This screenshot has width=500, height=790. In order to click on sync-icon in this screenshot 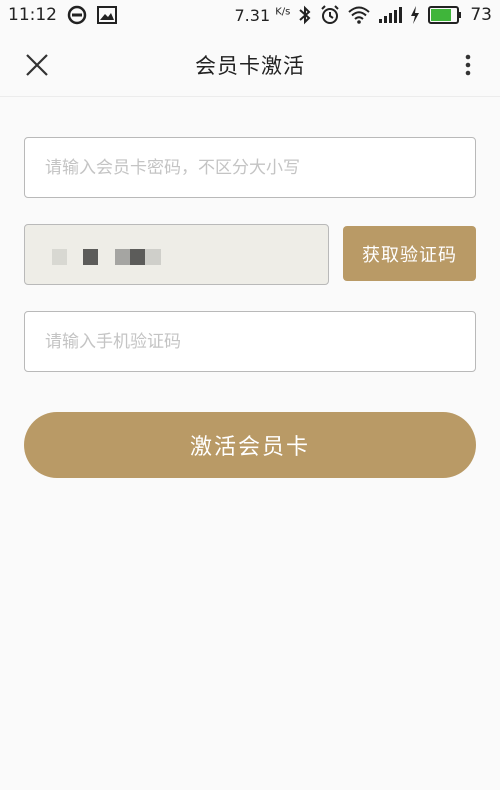, I will do `click(77, 15)`.